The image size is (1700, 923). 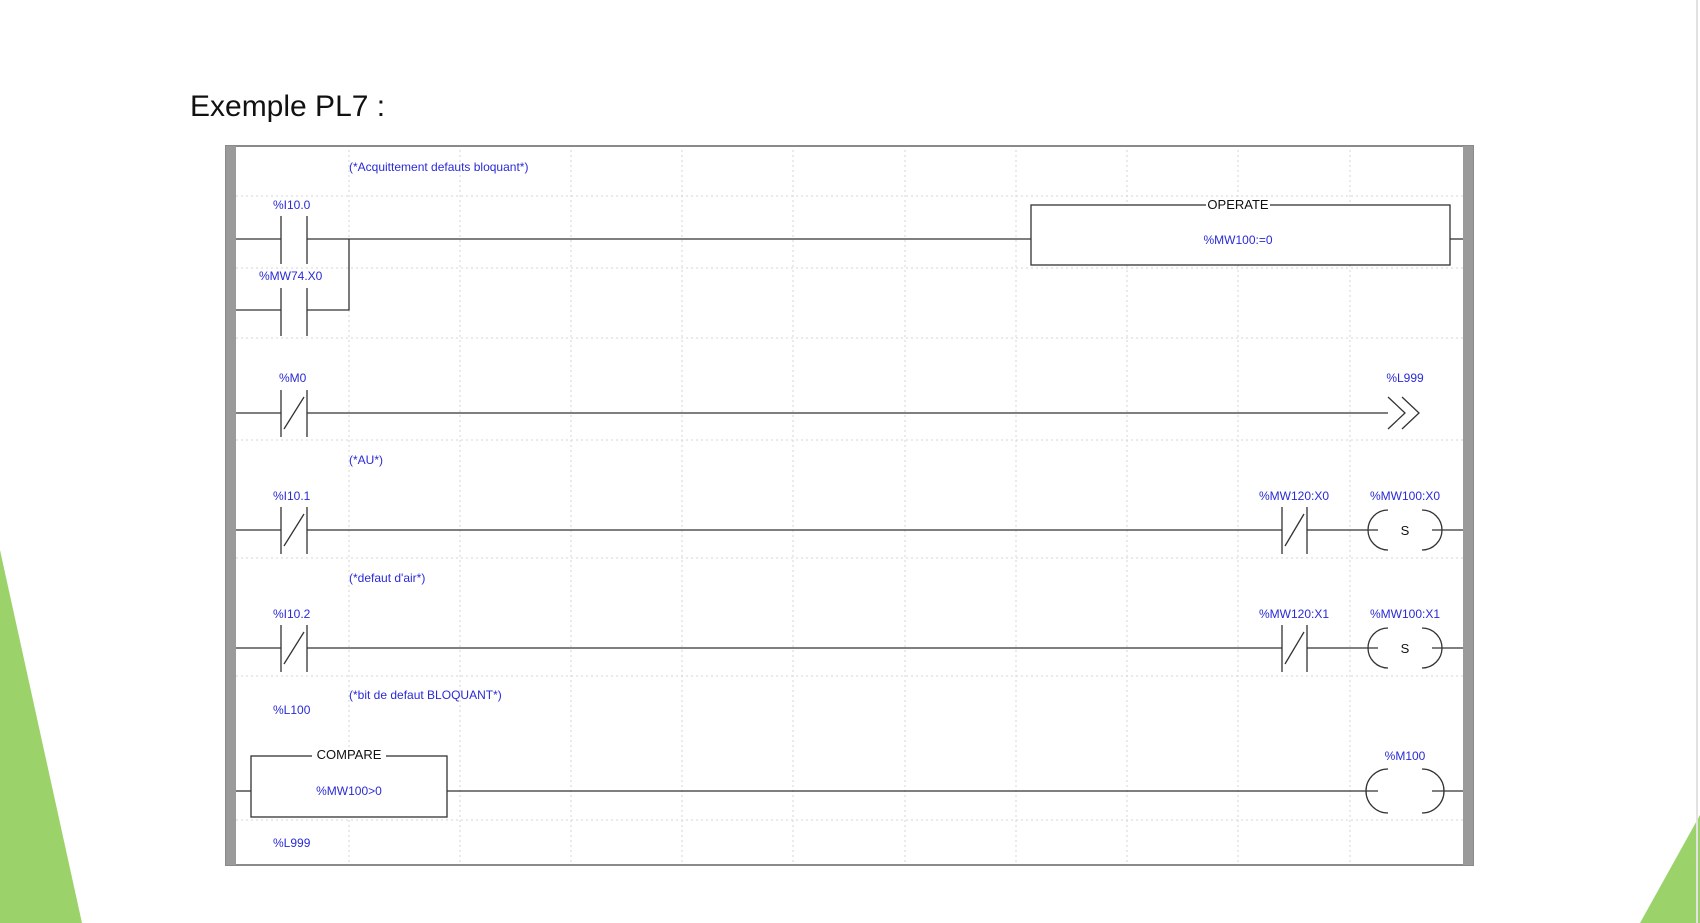 What do you see at coordinates (1294, 496) in the screenshot?
I see `contact-mw120-x0-label: %MW120:X0` at bounding box center [1294, 496].